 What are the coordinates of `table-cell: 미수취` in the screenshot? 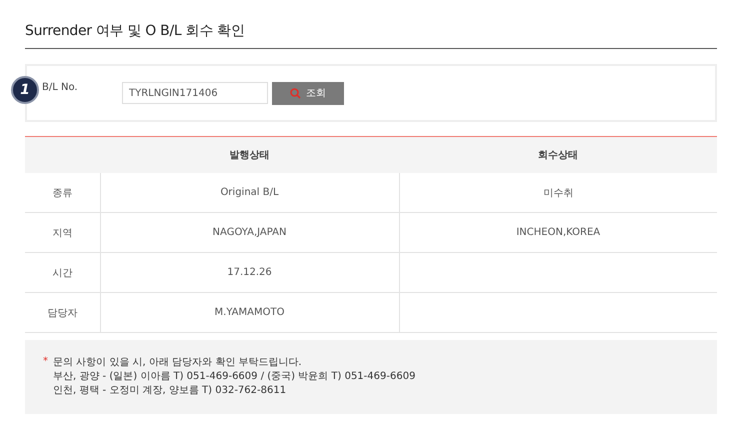 It's located at (558, 192).